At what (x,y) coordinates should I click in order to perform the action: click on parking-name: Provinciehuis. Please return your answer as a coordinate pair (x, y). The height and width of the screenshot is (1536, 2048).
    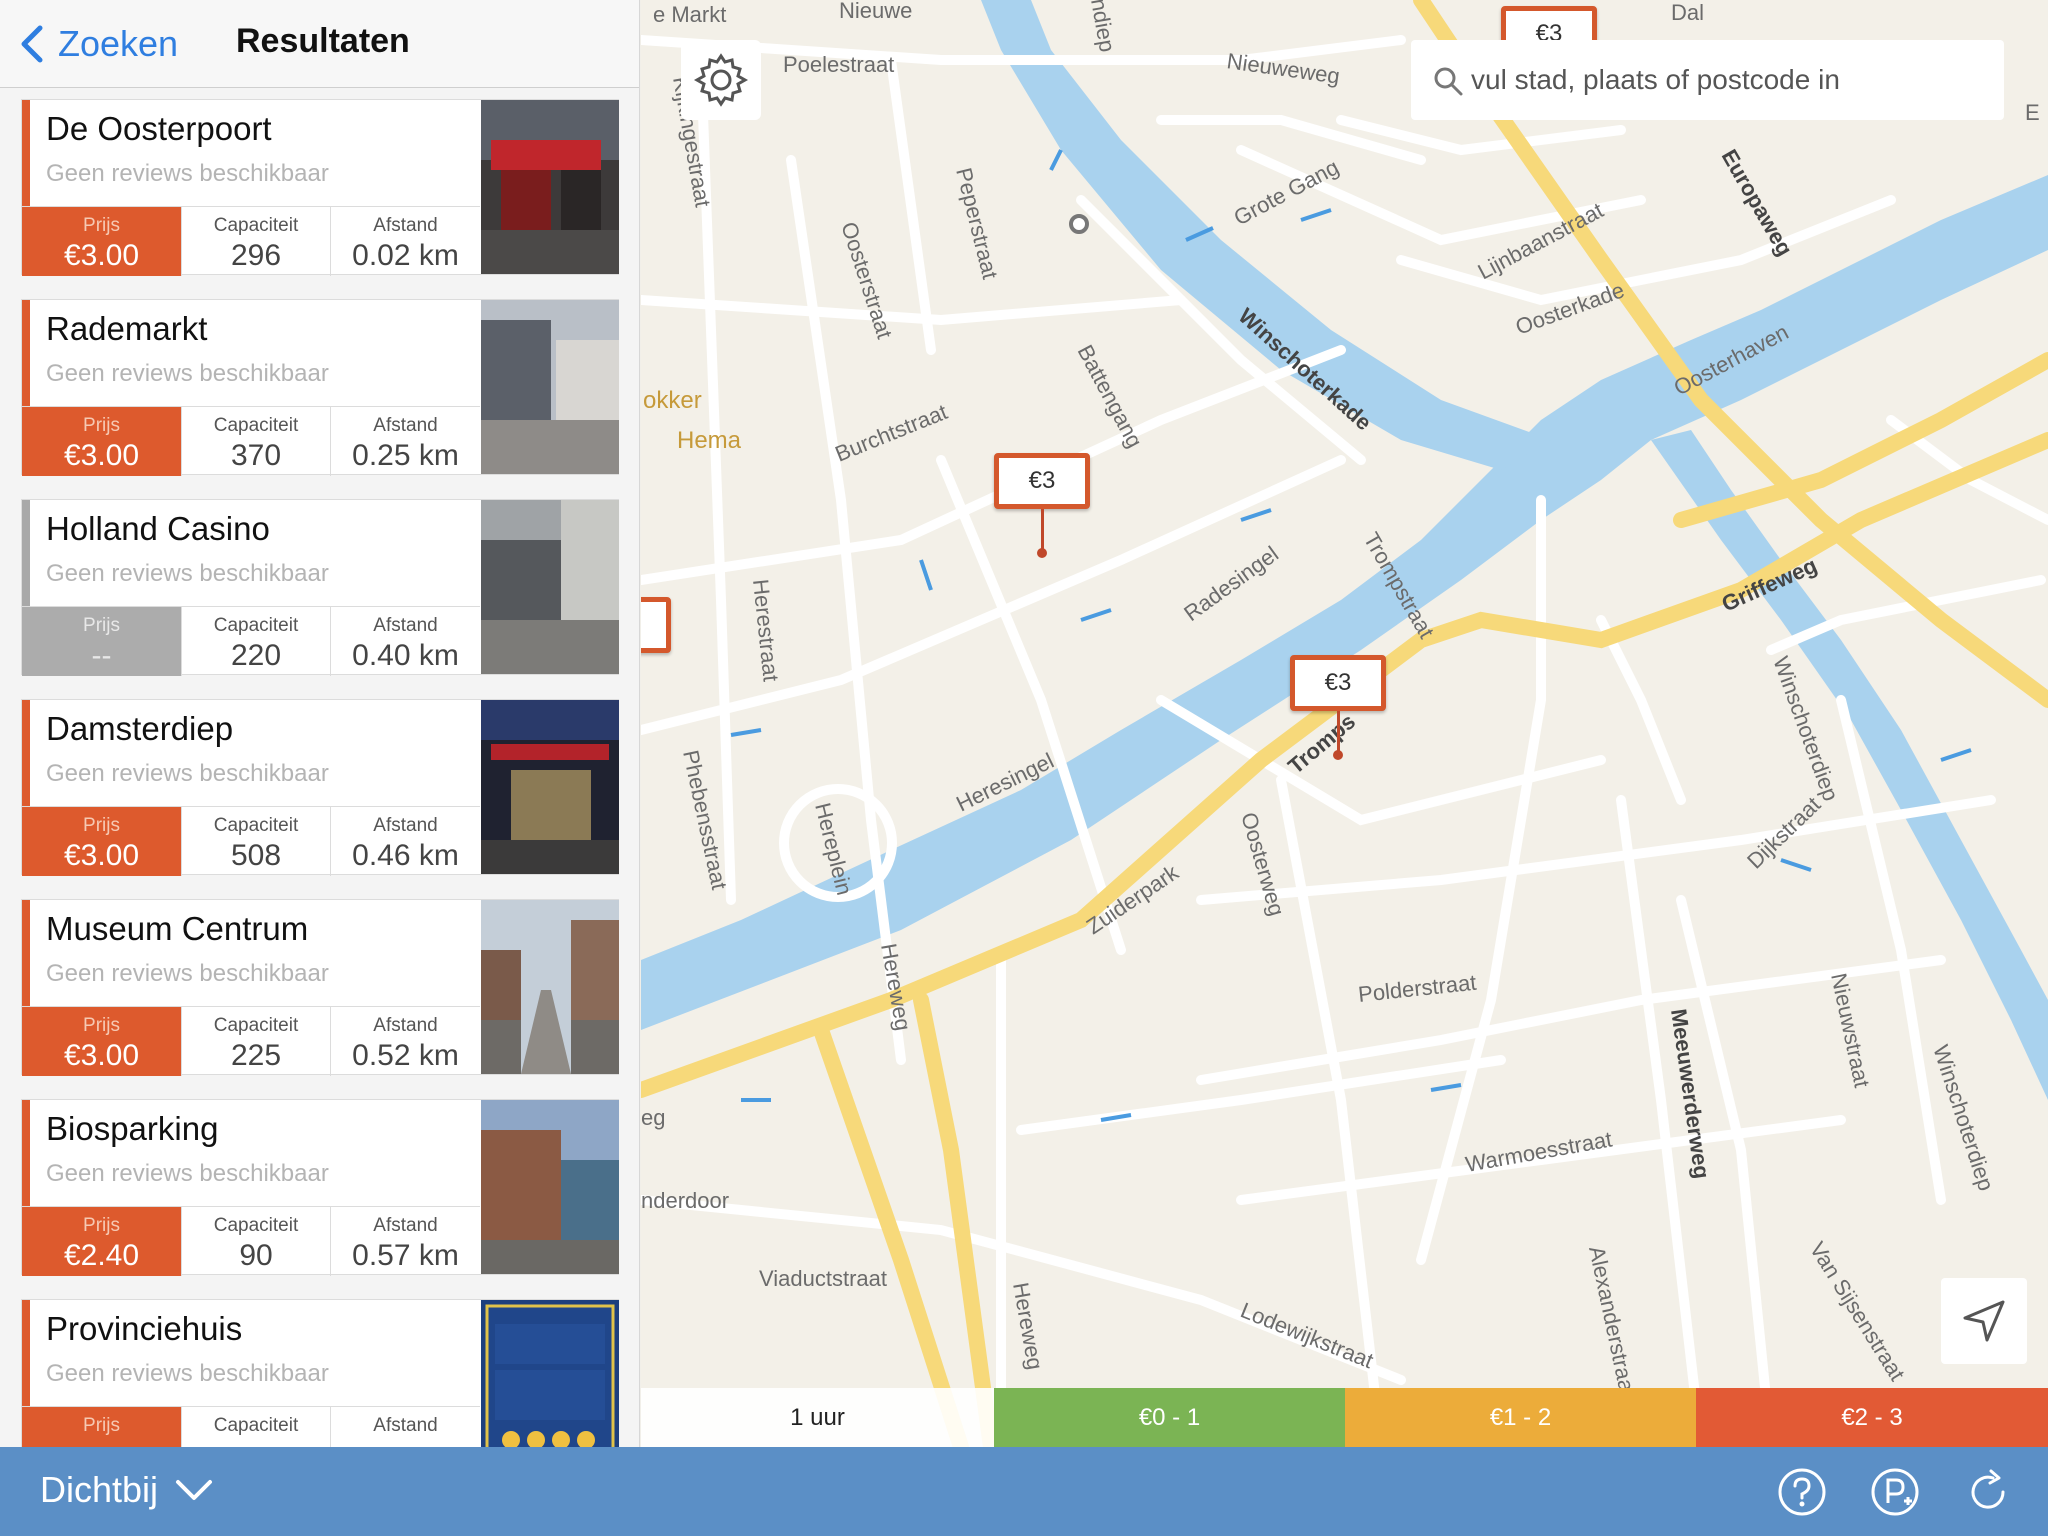
    Looking at the image, I should click on (144, 1328).